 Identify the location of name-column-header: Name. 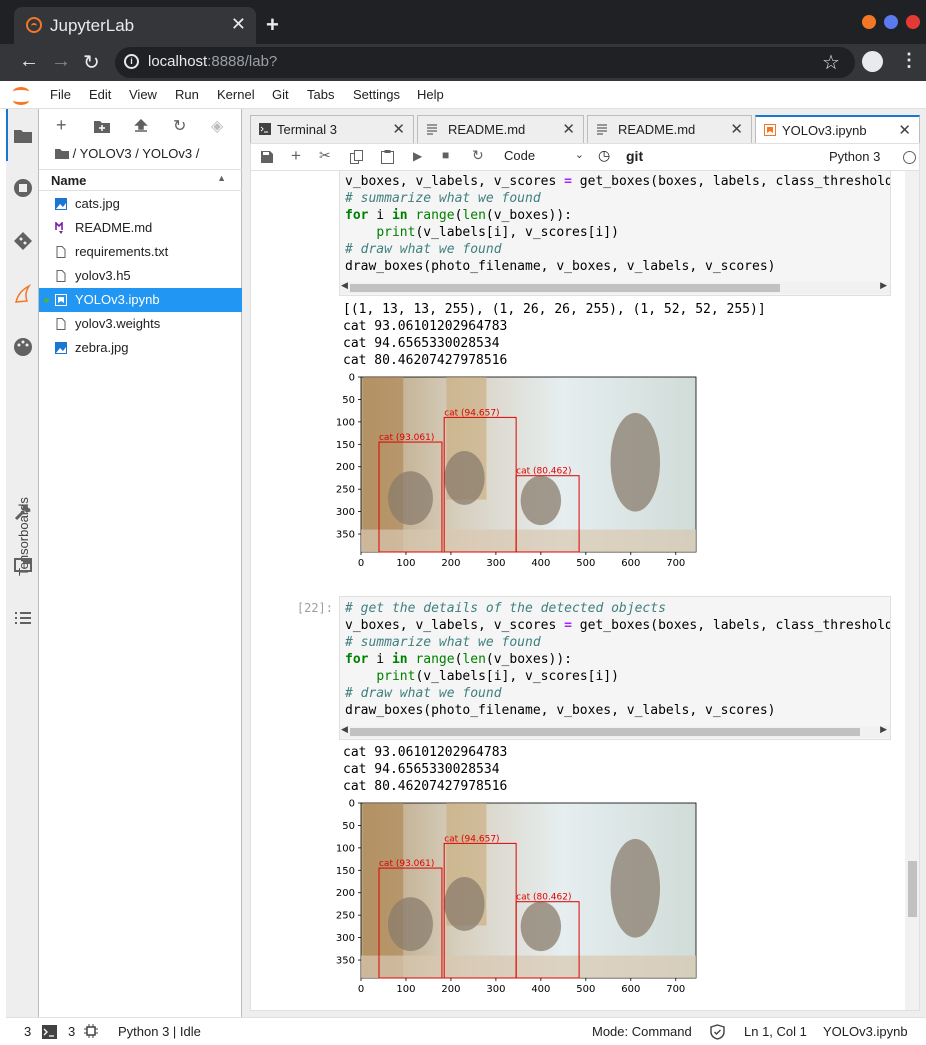
(68, 180).